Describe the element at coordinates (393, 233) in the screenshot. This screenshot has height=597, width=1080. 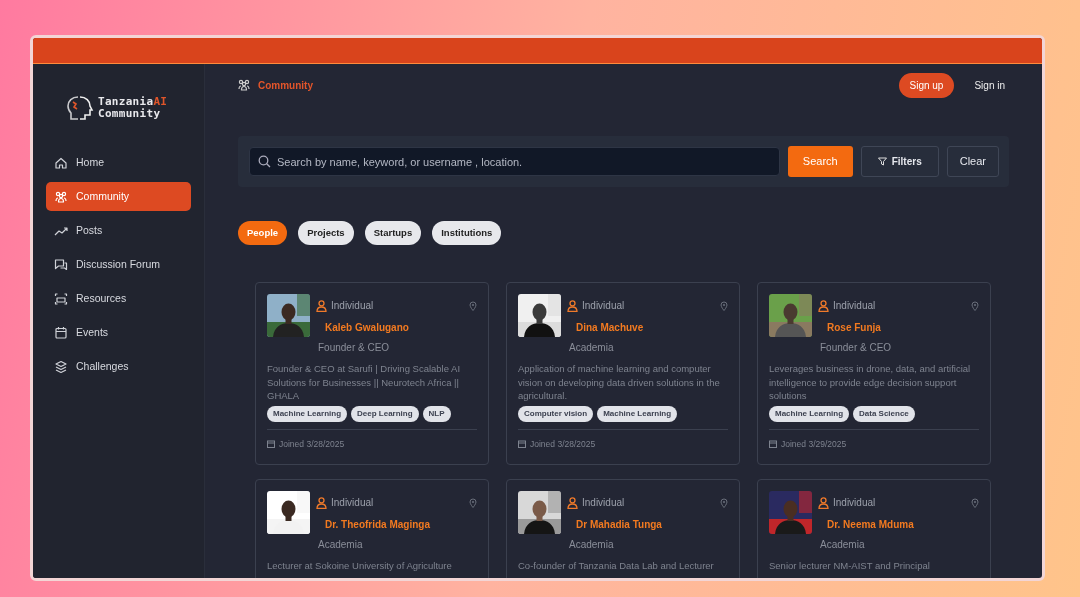
I see `filter-tab: Startups` at that location.